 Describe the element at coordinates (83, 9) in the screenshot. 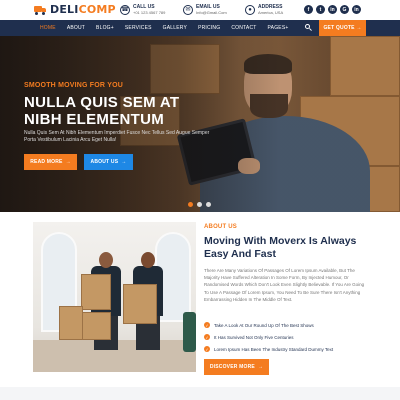

I see `logo-text: DELICOMP` at that location.